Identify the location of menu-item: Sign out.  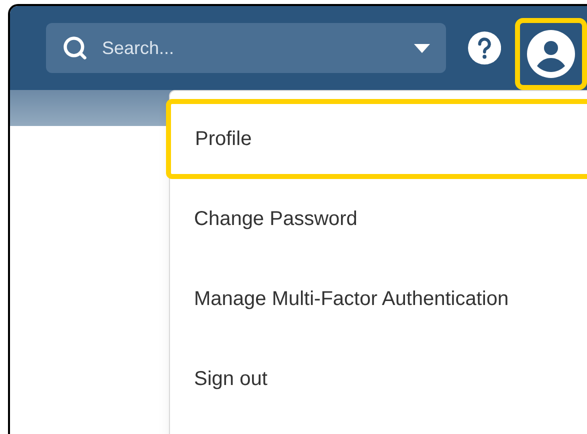
(378, 379).